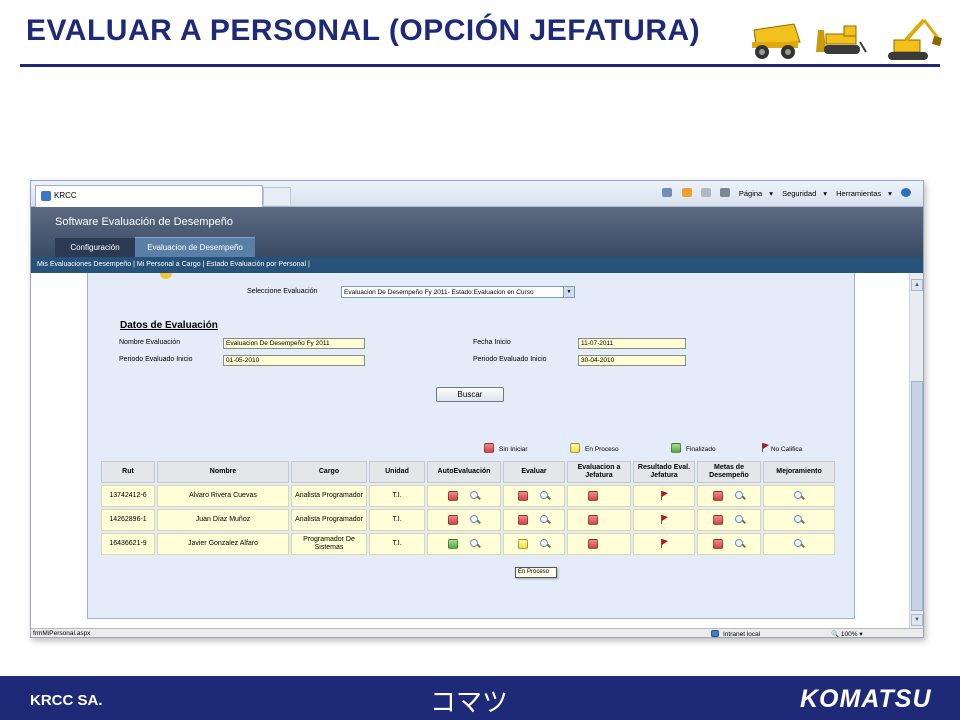 The width and height of the screenshot is (960, 720). What do you see at coordinates (799, 472) in the screenshot?
I see `col-mejoramiento: Mejoramiento` at bounding box center [799, 472].